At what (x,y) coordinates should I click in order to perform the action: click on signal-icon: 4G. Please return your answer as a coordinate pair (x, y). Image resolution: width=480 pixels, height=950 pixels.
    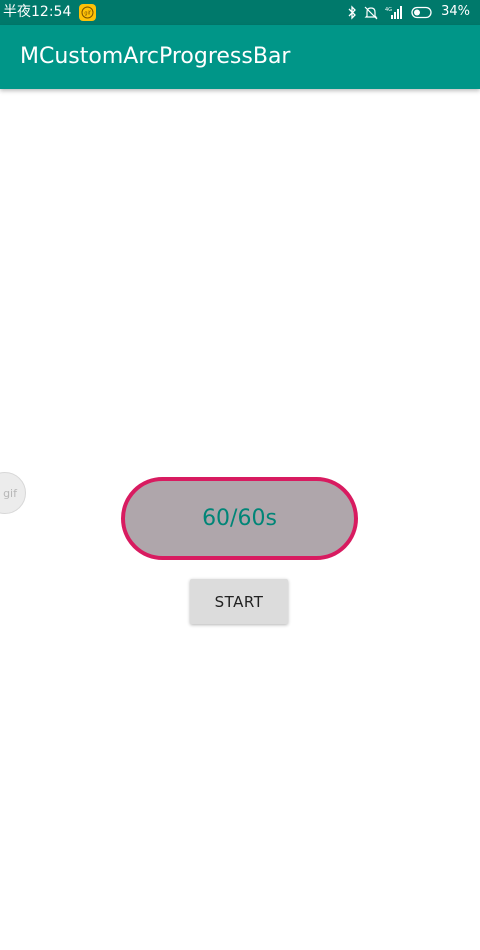
    Looking at the image, I should click on (395, 12).